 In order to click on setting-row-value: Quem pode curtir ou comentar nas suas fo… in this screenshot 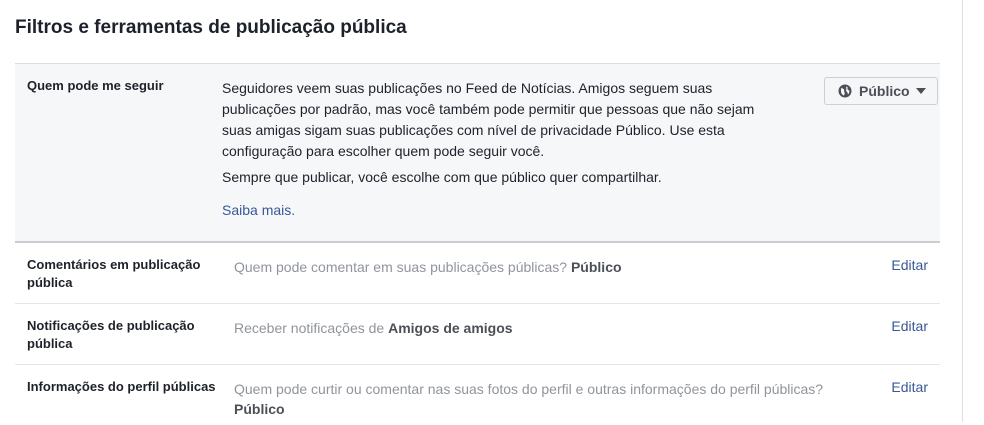, I will do `click(534, 399)`.